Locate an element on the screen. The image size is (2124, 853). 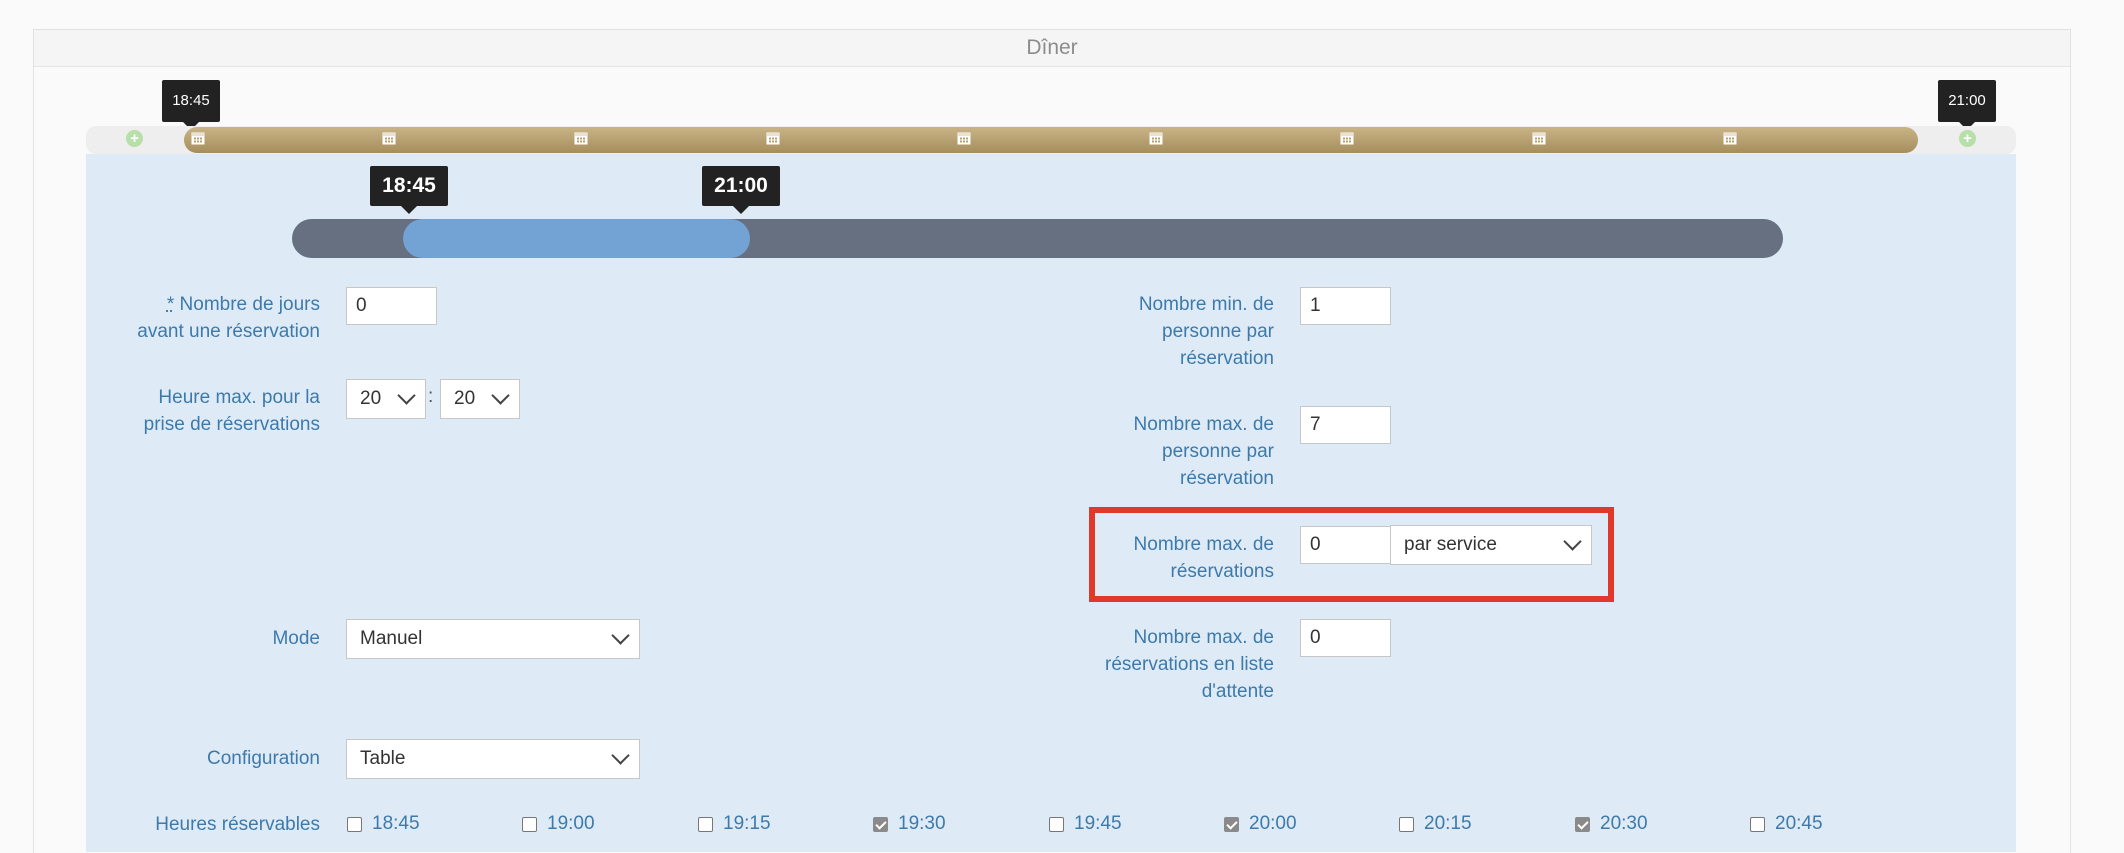
max-hour-hour-select: 20 is located at coordinates (386, 399).